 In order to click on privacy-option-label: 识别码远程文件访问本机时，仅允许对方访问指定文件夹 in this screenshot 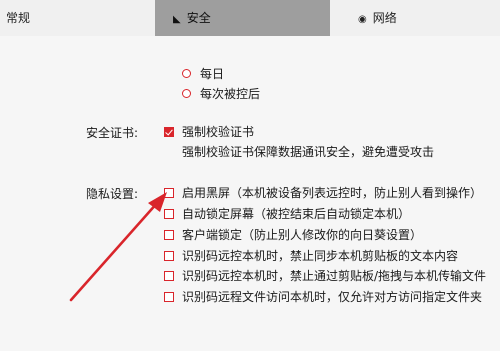, I will do `click(332, 297)`.